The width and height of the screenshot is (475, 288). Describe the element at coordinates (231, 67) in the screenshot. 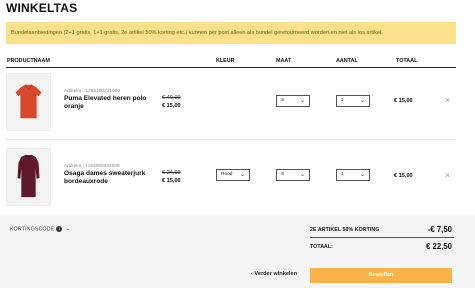

I see `header-divider` at that location.